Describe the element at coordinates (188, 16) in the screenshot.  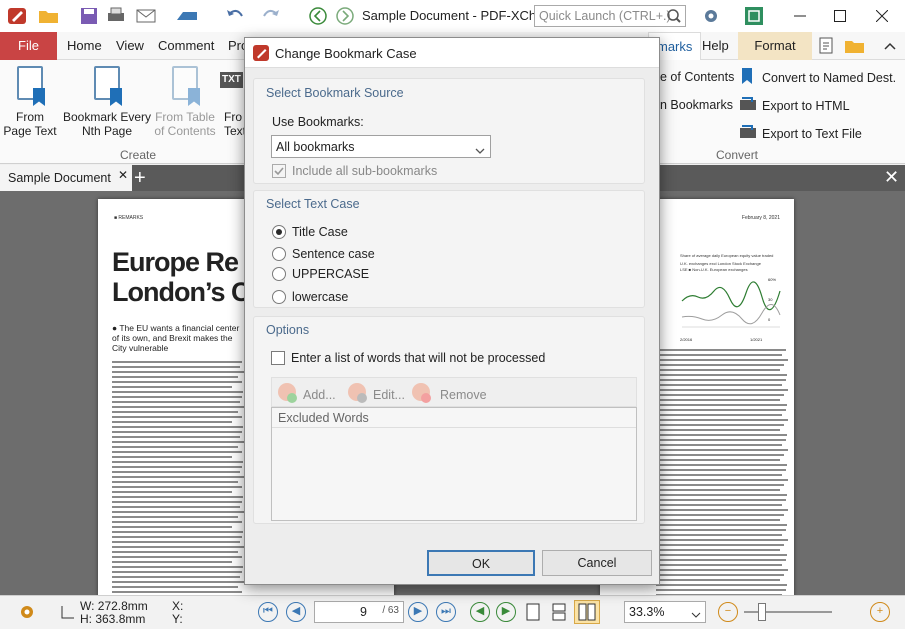
I see `scan-icon` at that location.